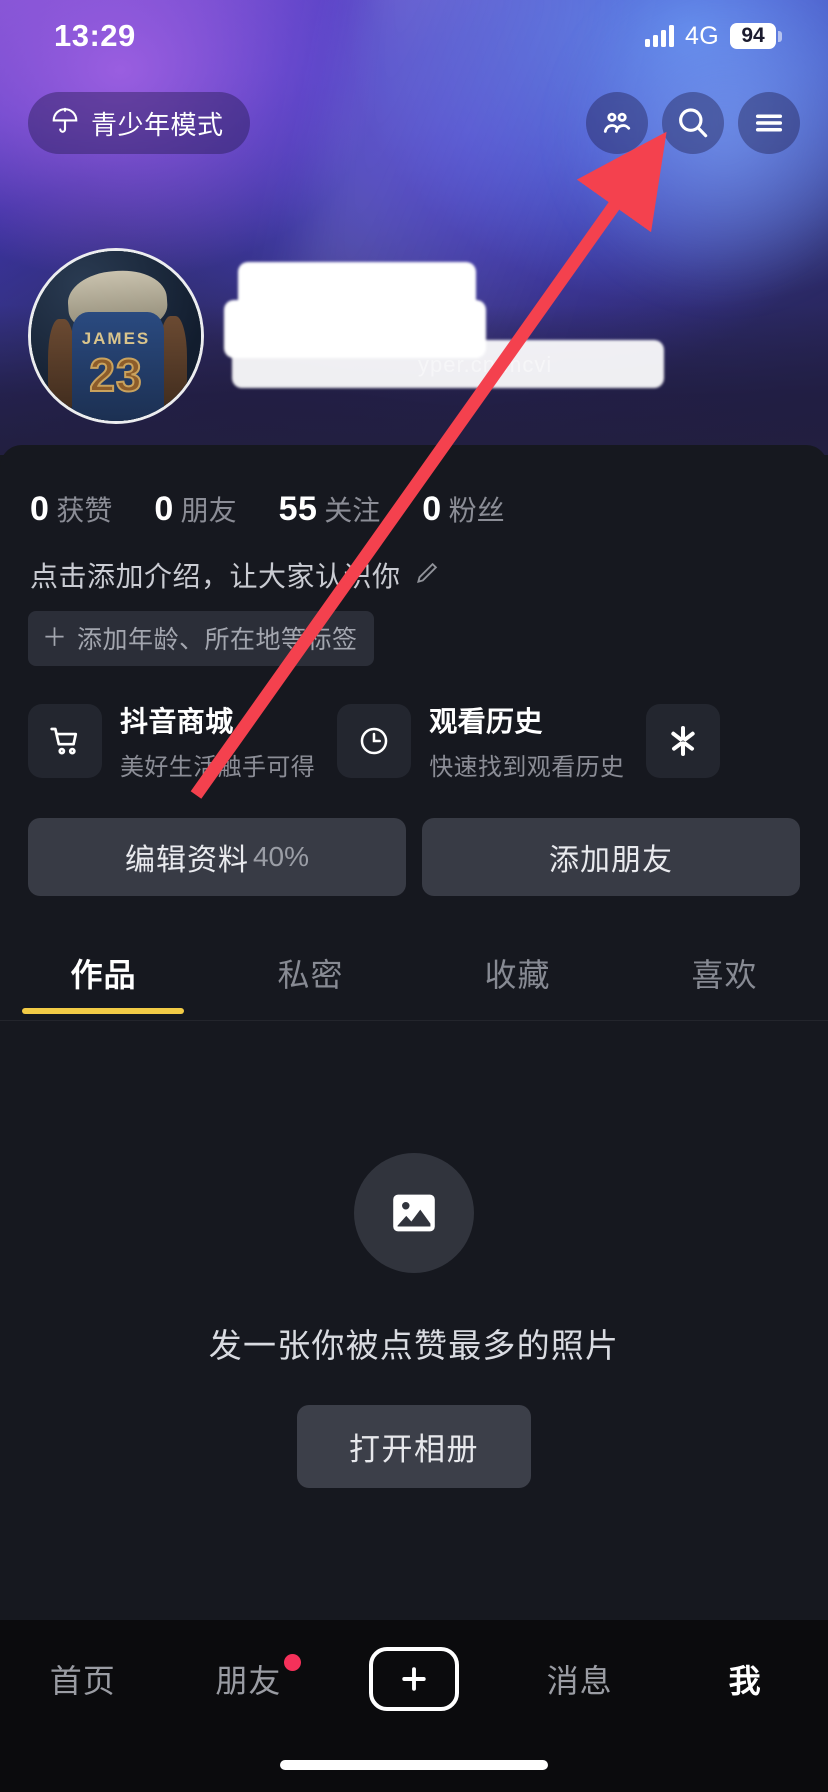 The image size is (828, 1792). I want to click on add-tag-button: ＋ 添加年龄、所在地等标签, so click(201, 638).